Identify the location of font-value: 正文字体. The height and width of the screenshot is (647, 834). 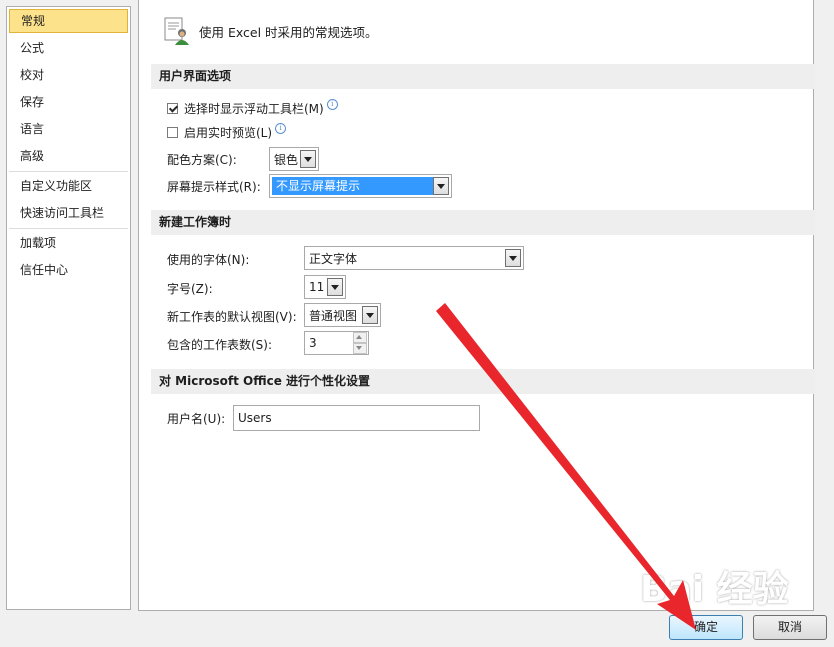
(333, 258).